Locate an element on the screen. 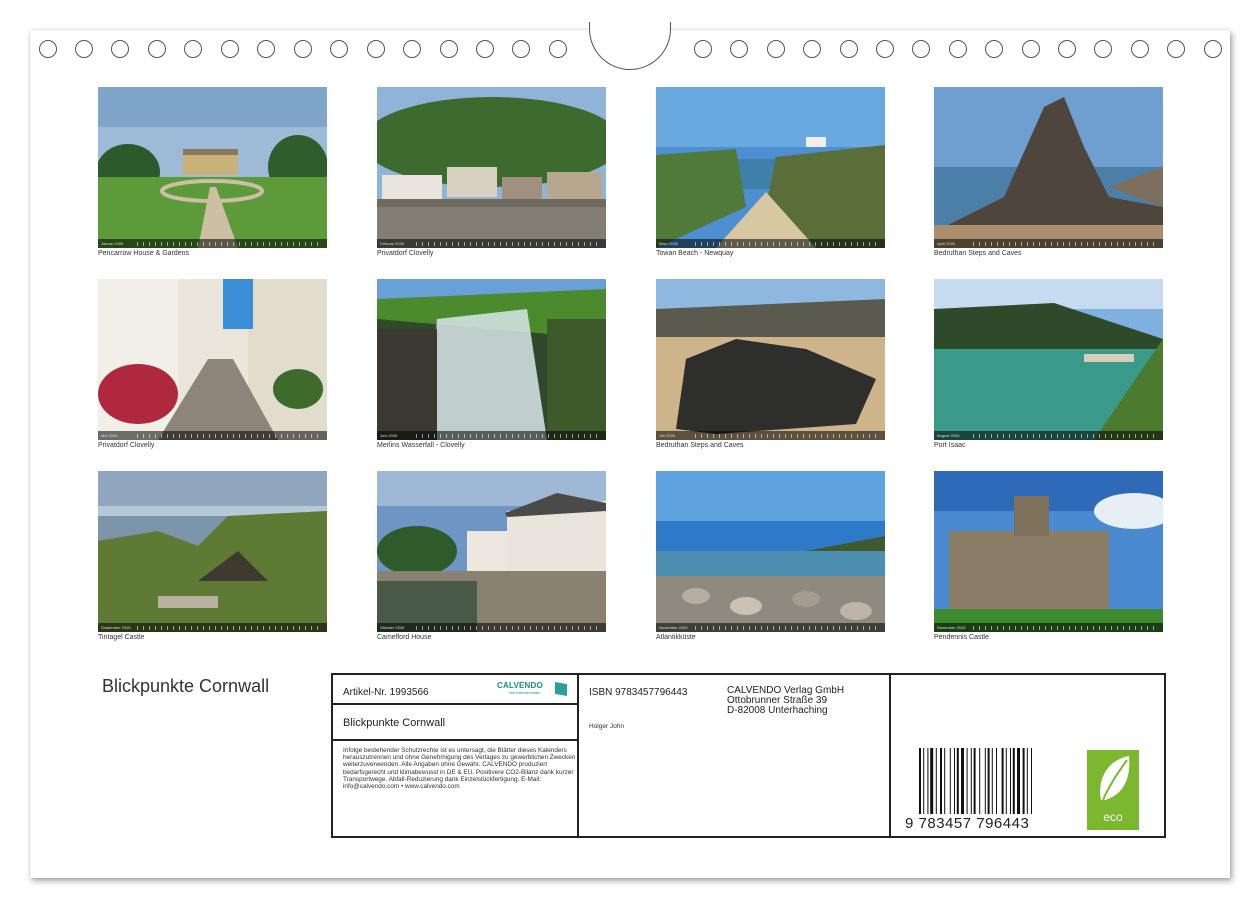 This screenshot has width=1260, height=908. calendar-strip: April 2026 is located at coordinates (1048, 243).